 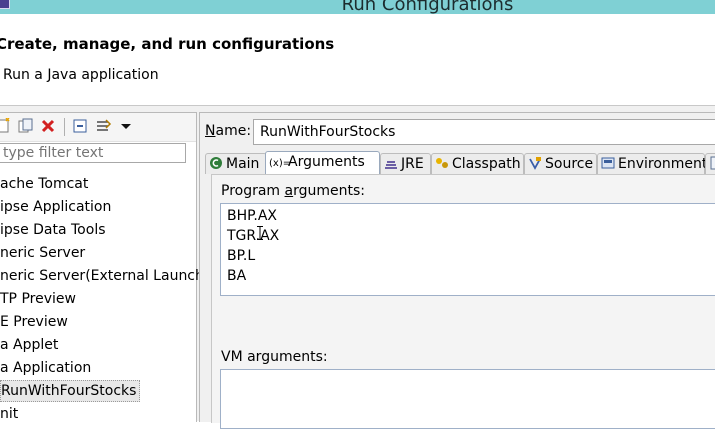 I want to click on name-label: Name:, so click(x=228, y=131).